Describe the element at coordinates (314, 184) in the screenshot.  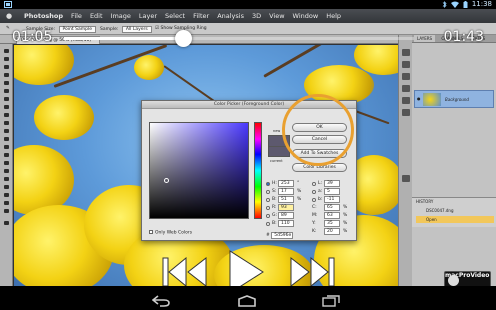
I see `l-radio` at that location.